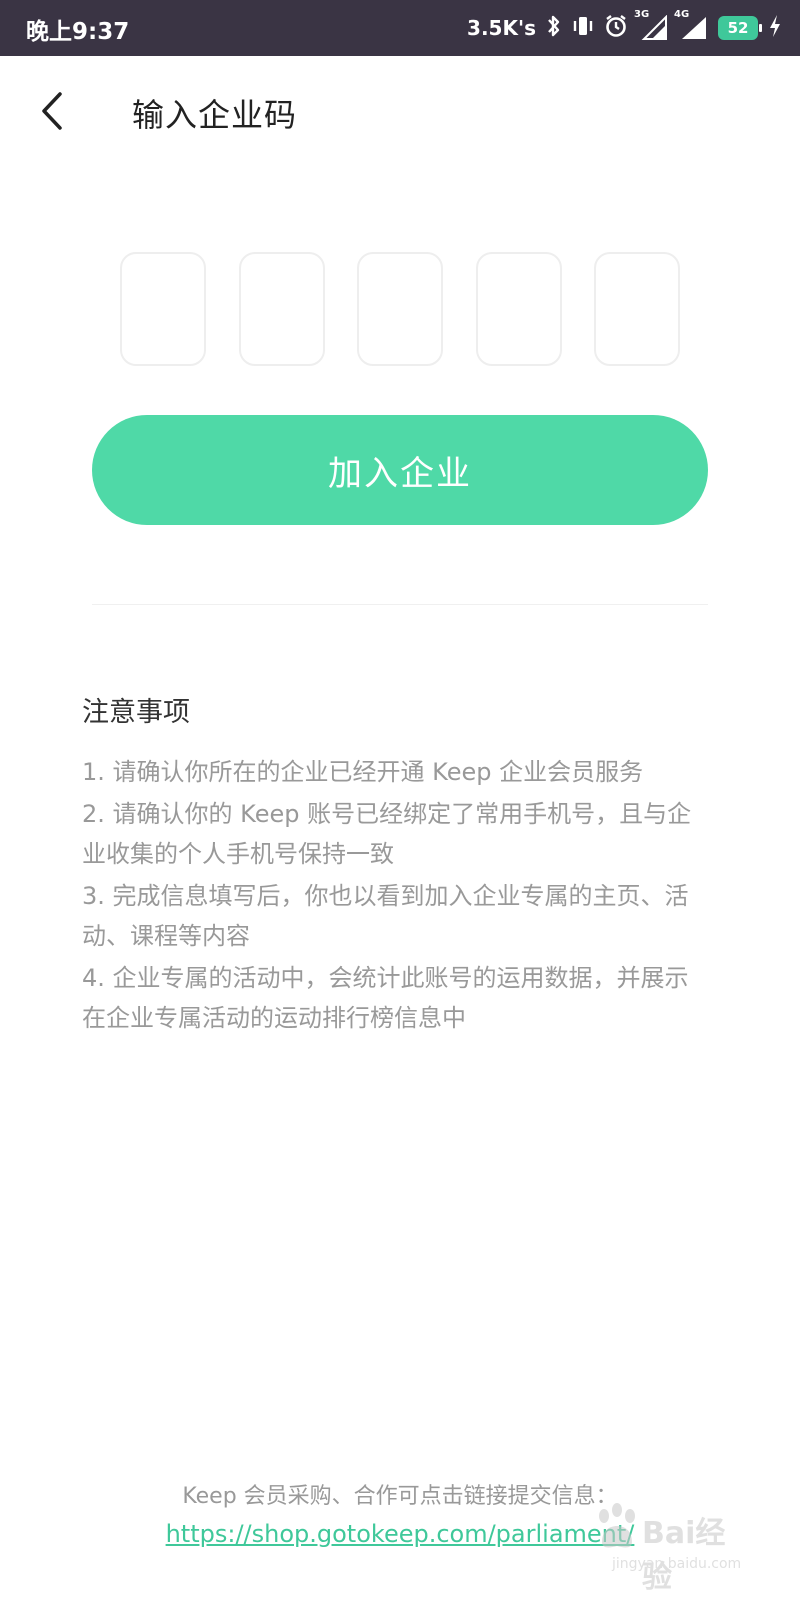 This screenshot has height=1600, width=800. I want to click on net-speed: 3.5K's, so click(501, 28).